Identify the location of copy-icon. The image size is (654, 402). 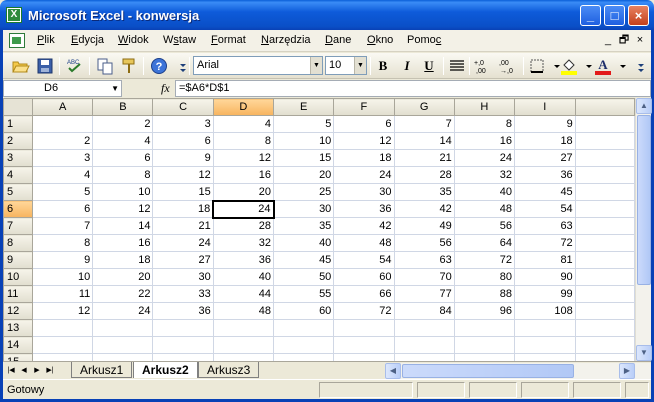
(105, 66).